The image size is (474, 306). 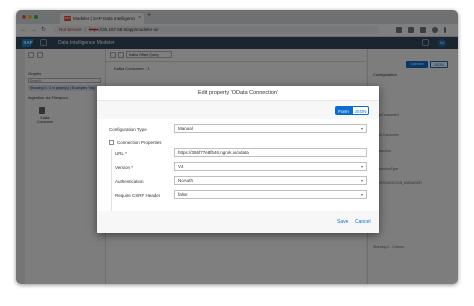 What do you see at coordinates (124, 167) in the screenshot?
I see `version-label: Version *` at bounding box center [124, 167].